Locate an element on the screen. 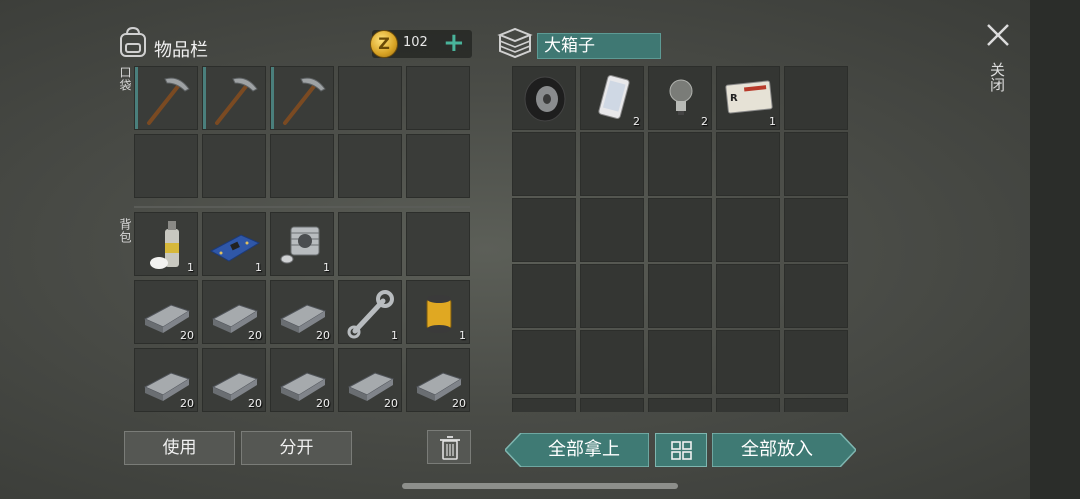 The image size is (1080, 499). split-button: 分开 is located at coordinates (296, 448).